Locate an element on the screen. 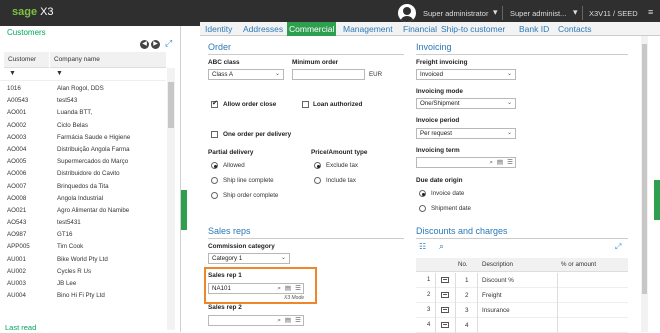 The height and width of the screenshot is (333, 660). invoicing-mode-value: One/Shipment is located at coordinates (440, 103).